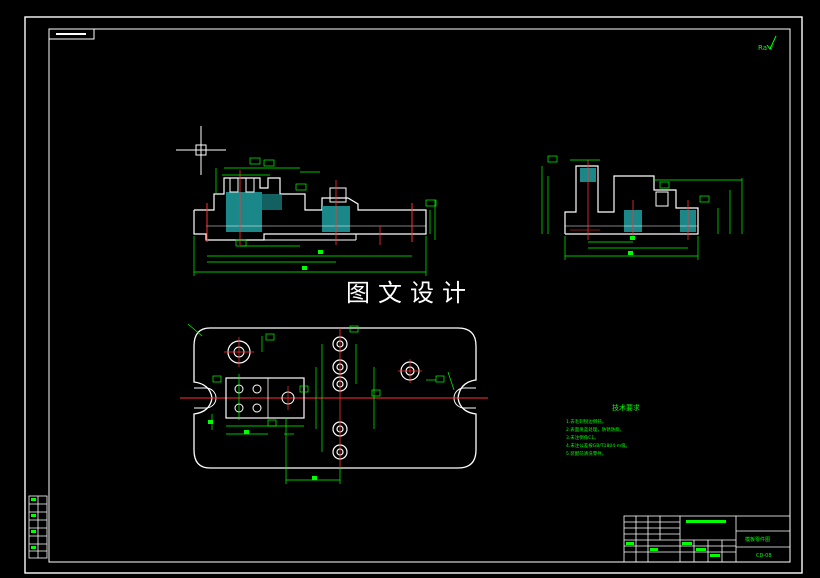 This screenshot has width=820, height=578. What do you see at coordinates (764, 556) in the screenshot?
I see `drawing-code: CD-08` at bounding box center [764, 556].